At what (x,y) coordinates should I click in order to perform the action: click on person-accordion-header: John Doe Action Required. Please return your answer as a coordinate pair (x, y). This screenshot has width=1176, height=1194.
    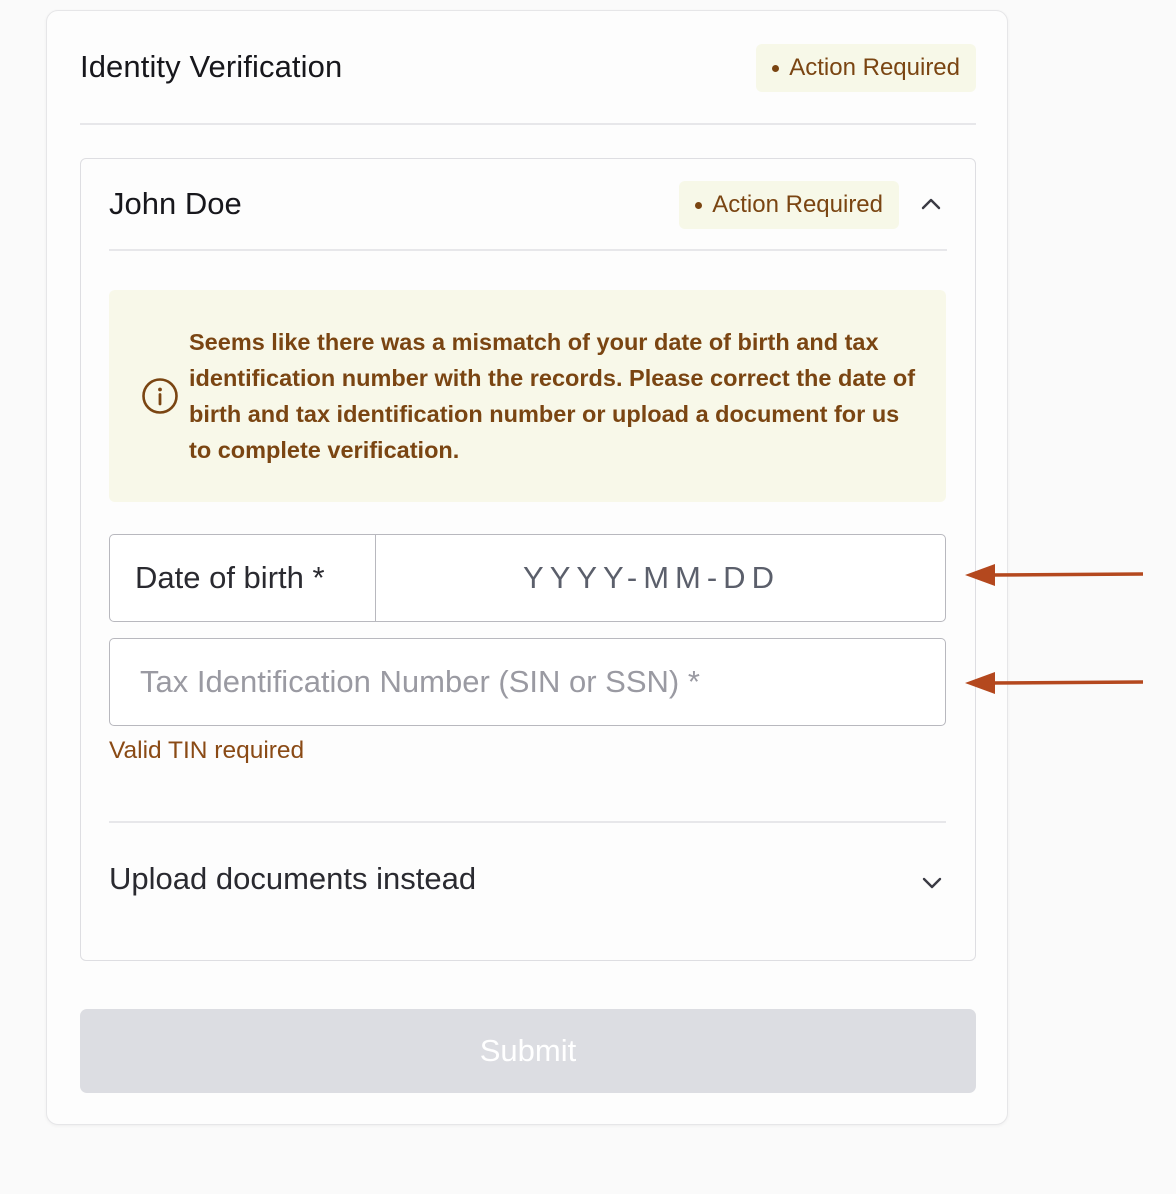
    Looking at the image, I should click on (528, 205).